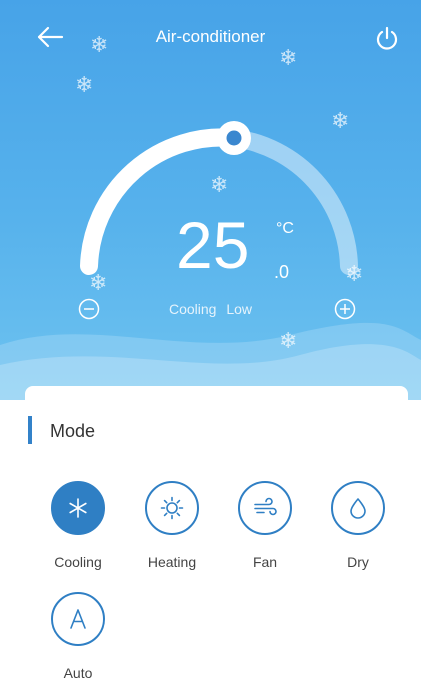 The height and width of the screenshot is (689, 421). Describe the element at coordinates (213, 245) in the screenshot. I see `temperature-value: 25` at that location.